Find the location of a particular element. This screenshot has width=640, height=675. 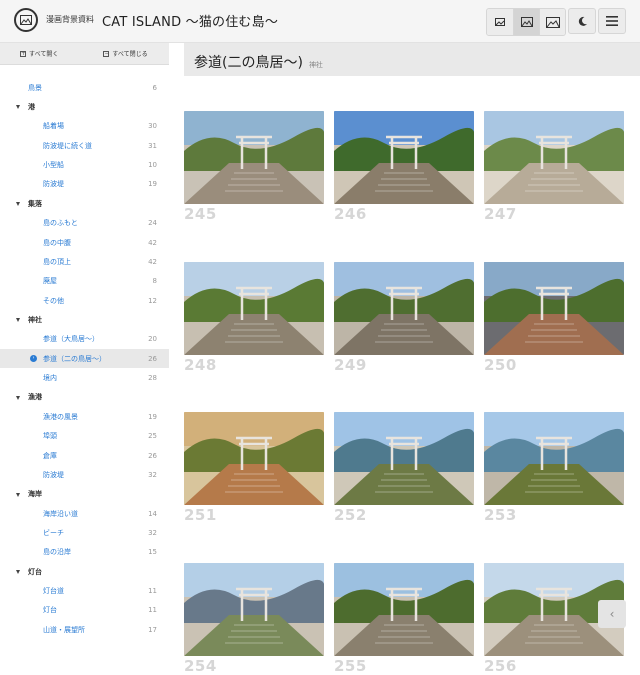

tree-item: 参道（大鳥居〜） 20 is located at coordinates (84, 339).